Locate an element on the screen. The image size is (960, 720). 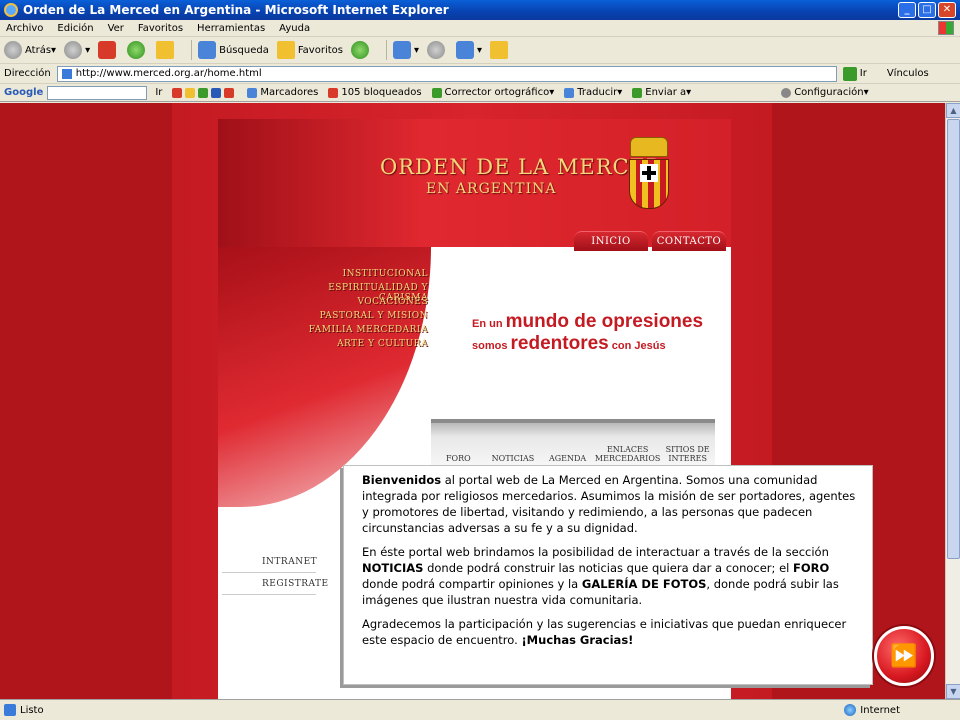
popup-blocker-button: 105 bloqueados is located at coordinates (375, 92).